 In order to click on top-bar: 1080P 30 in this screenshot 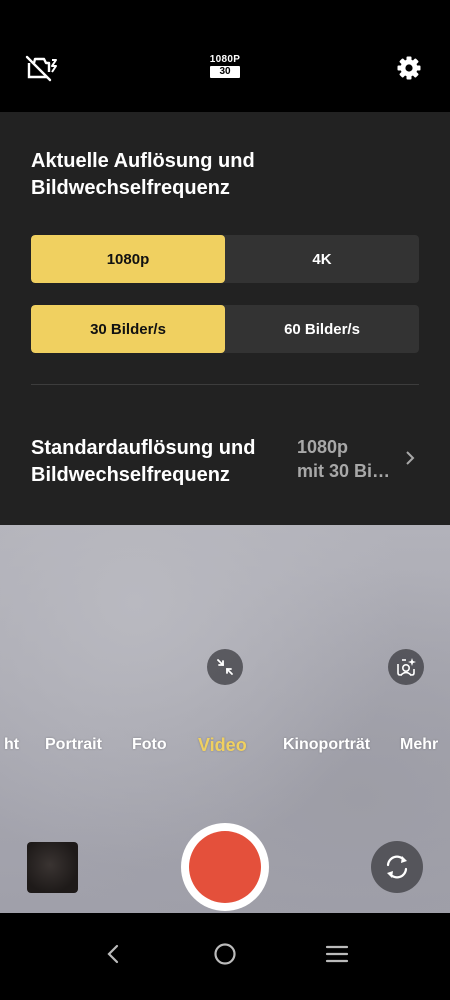, I will do `click(225, 56)`.